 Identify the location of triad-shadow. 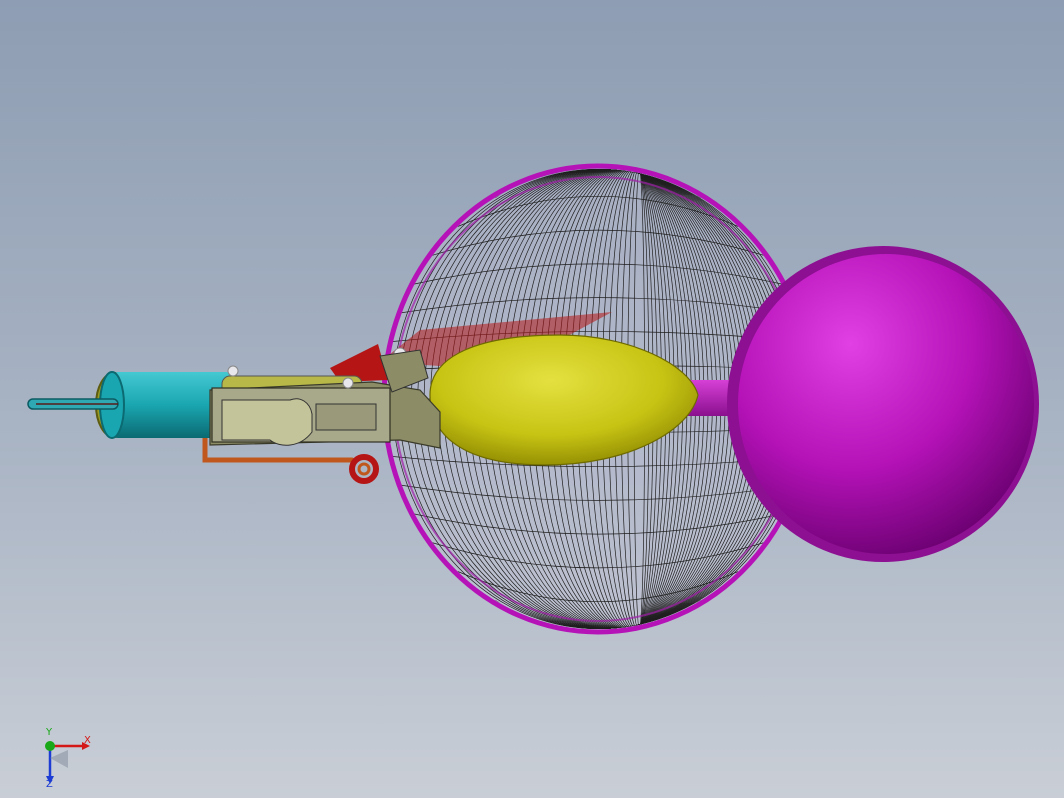
(59, 759).